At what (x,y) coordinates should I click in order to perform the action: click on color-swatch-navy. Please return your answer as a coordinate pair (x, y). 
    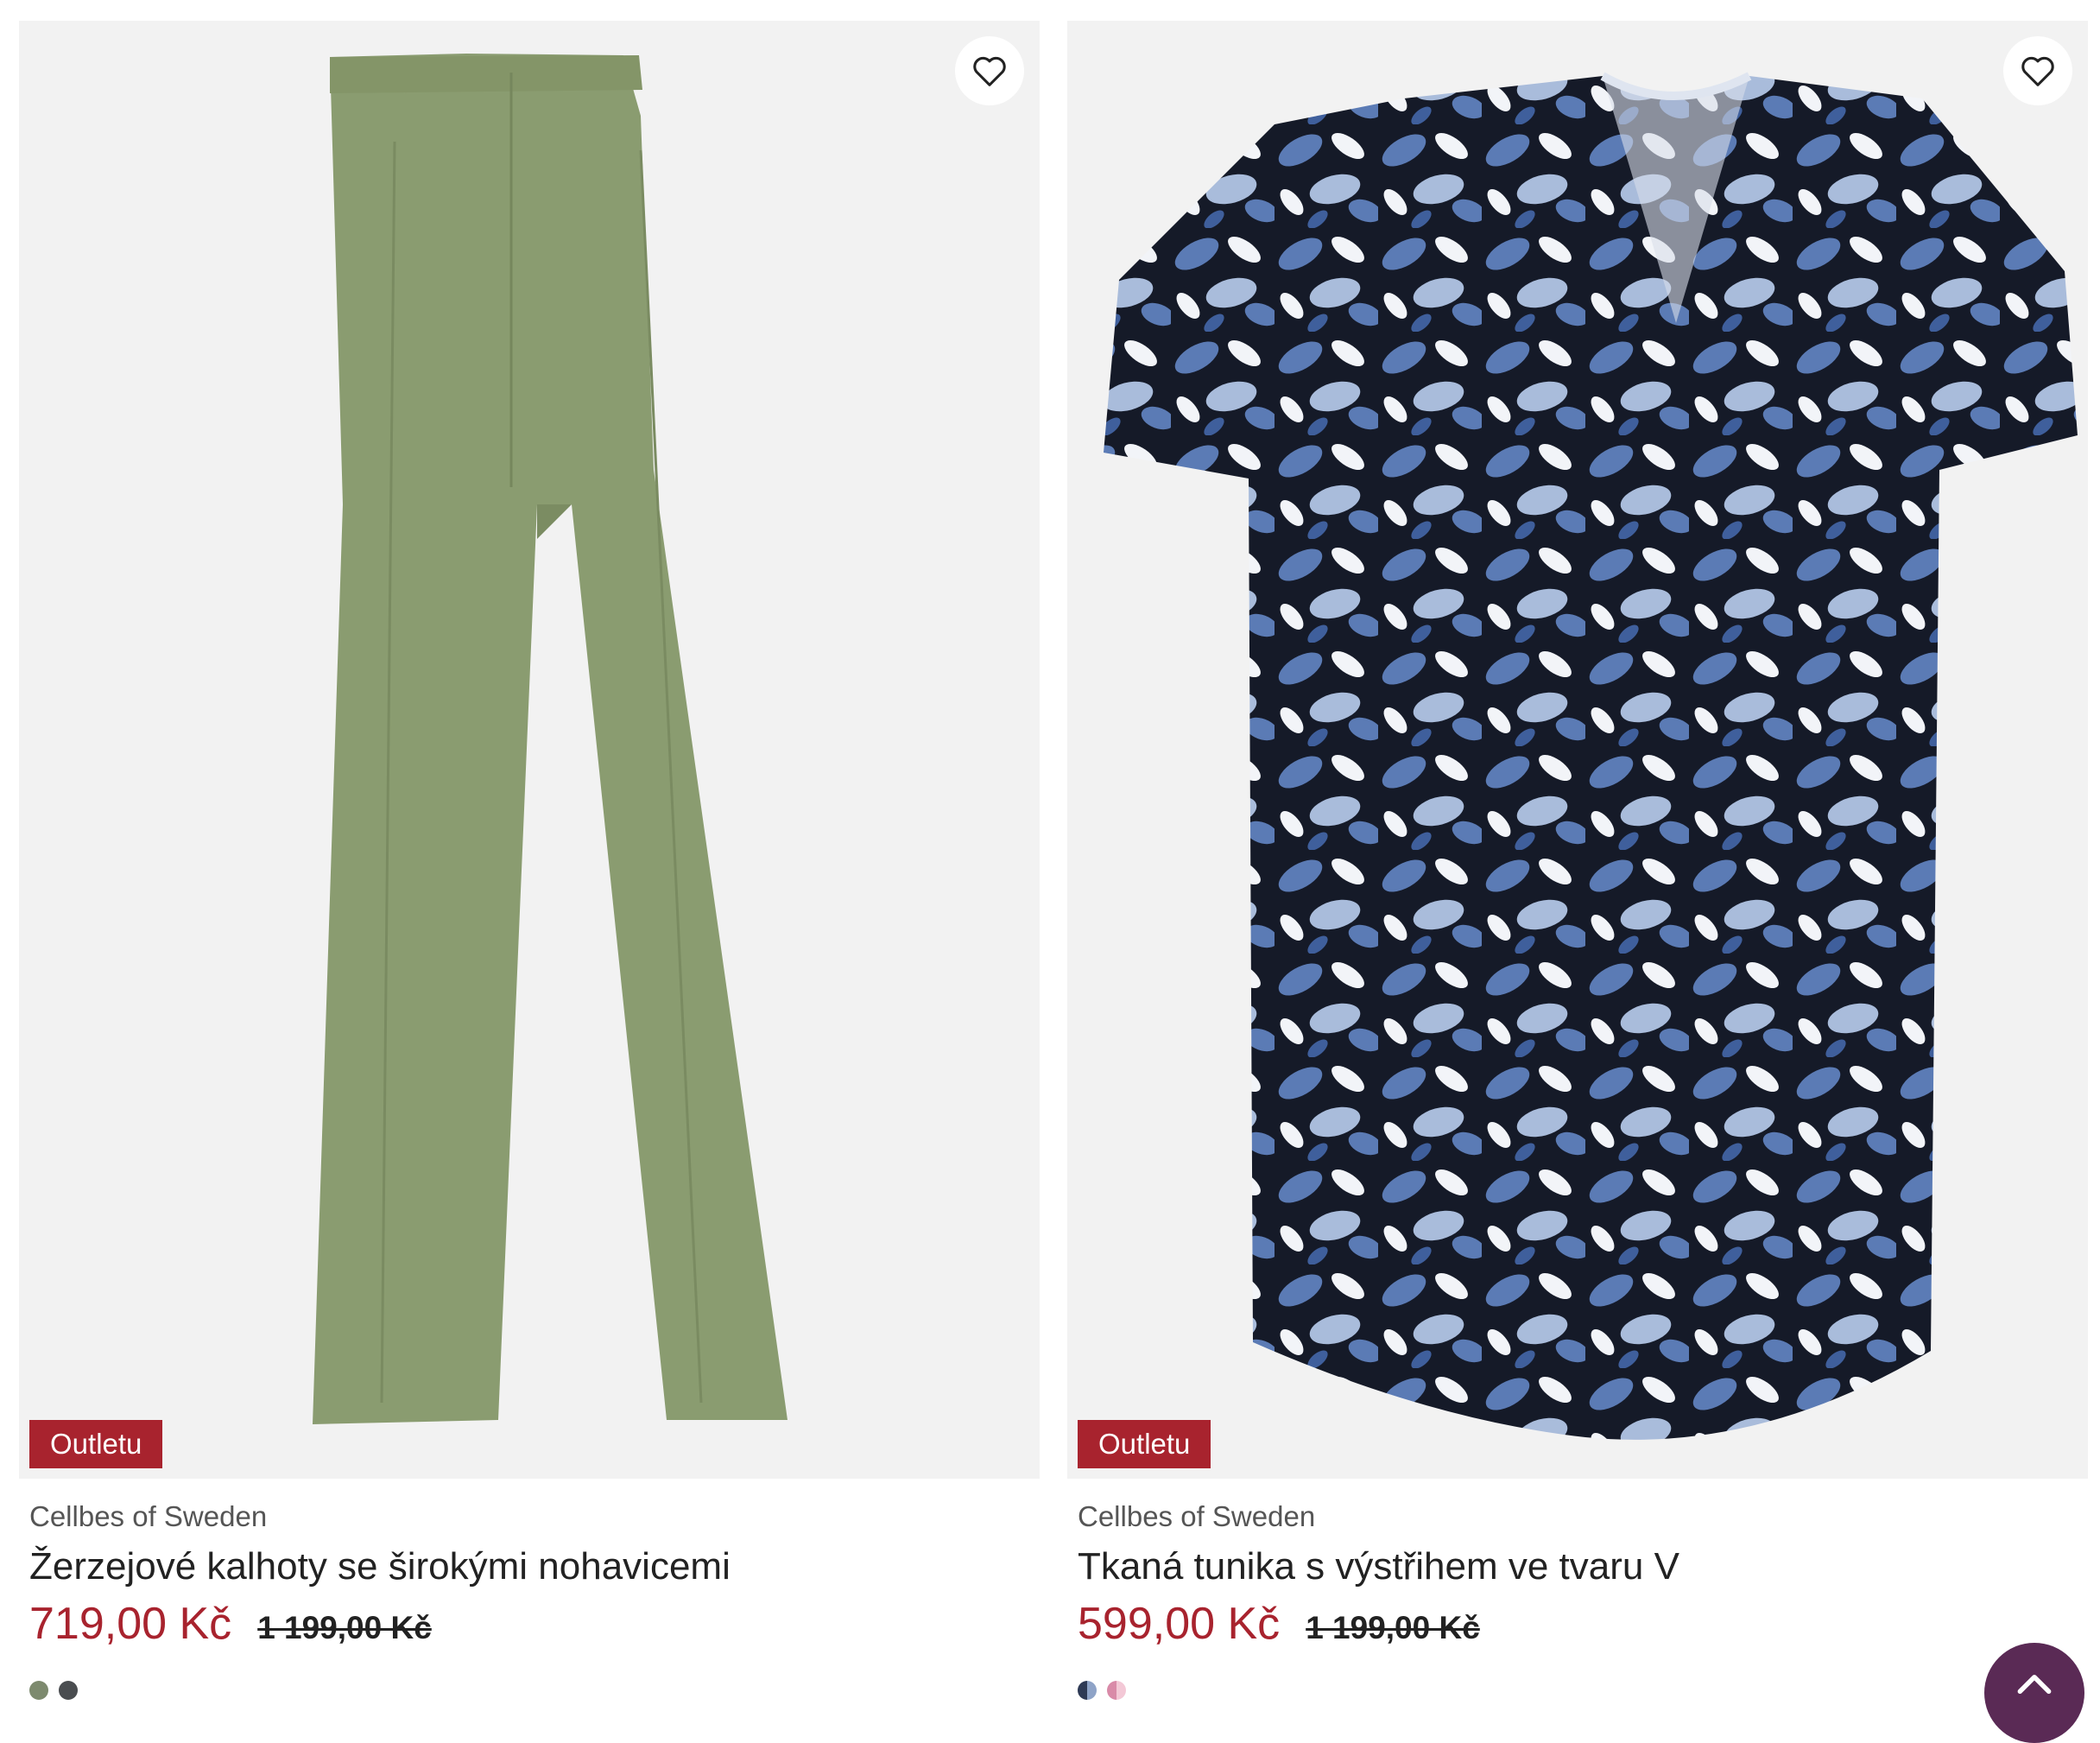
    Looking at the image, I should click on (1087, 1690).